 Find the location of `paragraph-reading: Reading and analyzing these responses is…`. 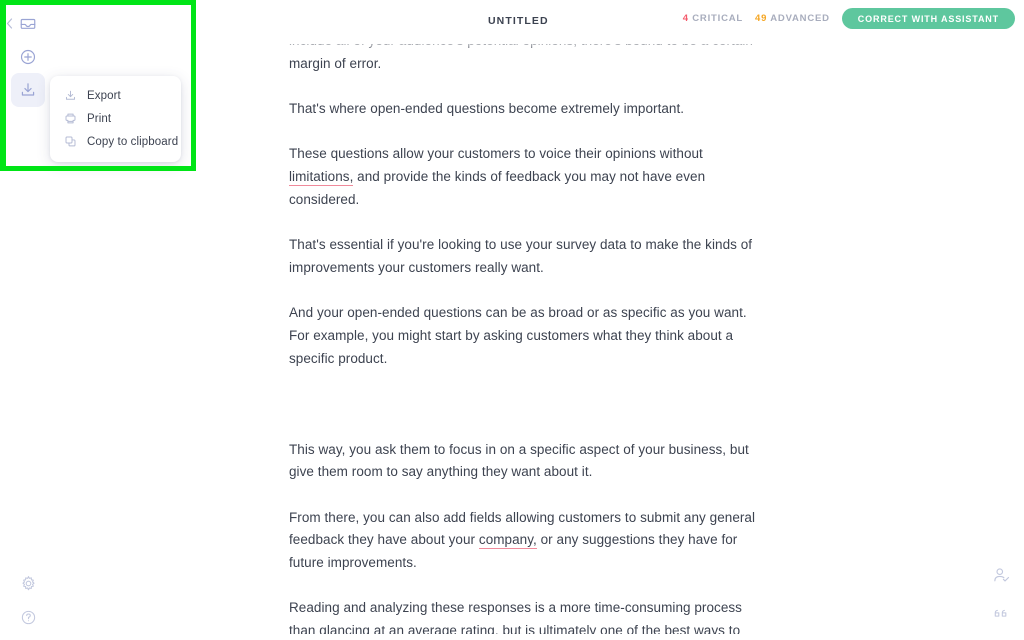

paragraph-reading: Reading and analyzing these responses is… is located at coordinates (524, 618).